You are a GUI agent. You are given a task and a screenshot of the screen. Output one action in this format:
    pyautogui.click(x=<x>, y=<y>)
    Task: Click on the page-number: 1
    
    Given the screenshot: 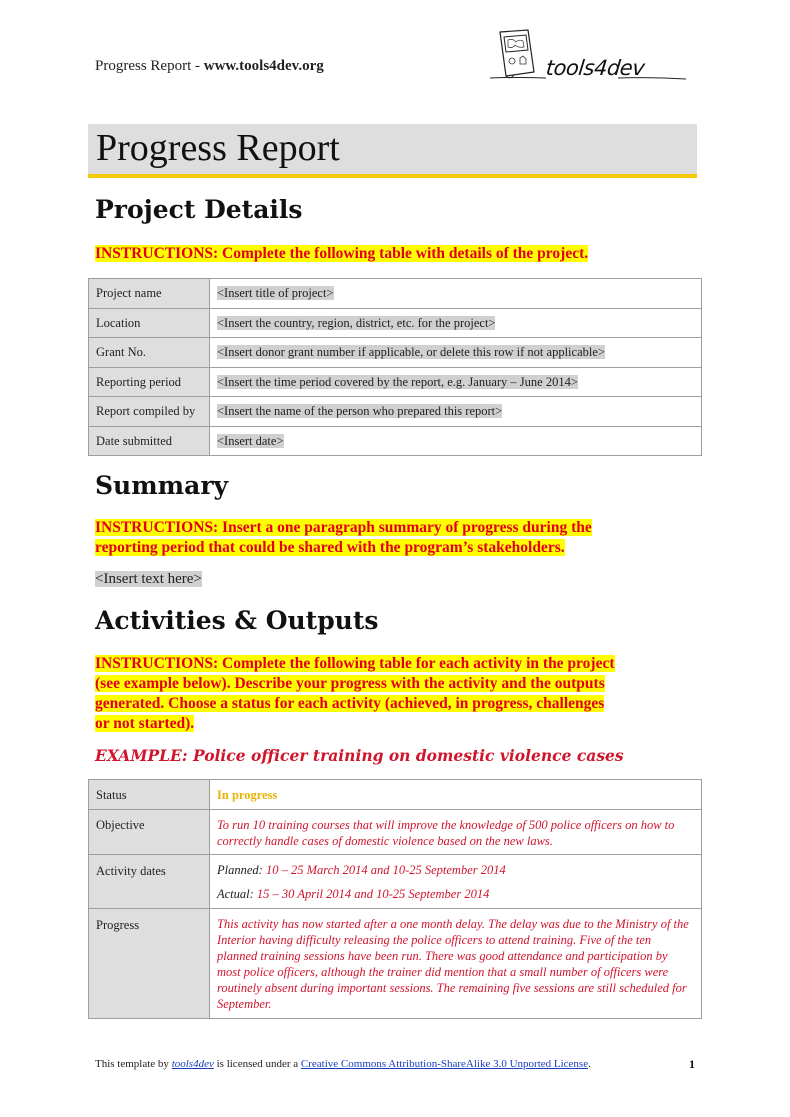 What is the action you would take?
    pyautogui.click(x=692, y=1064)
    